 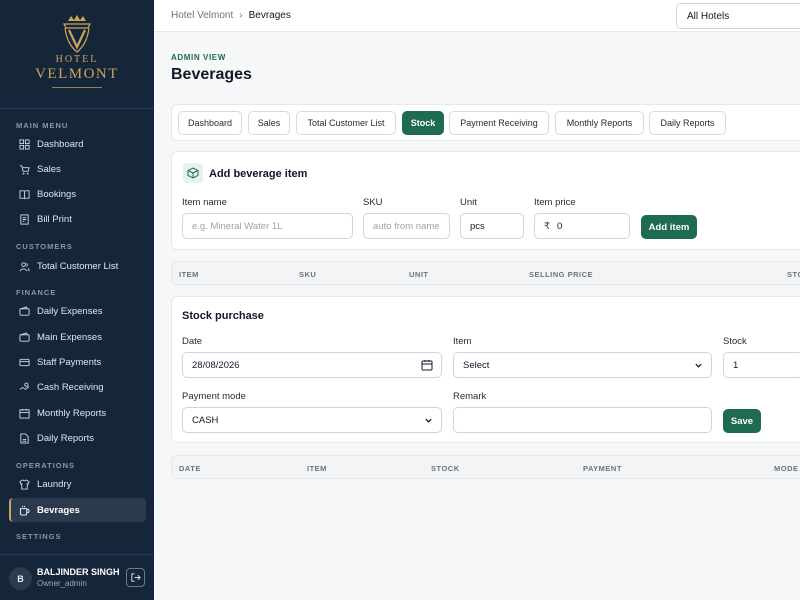 I want to click on page-eyebrow: ADMIN VIEW, so click(x=198, y=57).